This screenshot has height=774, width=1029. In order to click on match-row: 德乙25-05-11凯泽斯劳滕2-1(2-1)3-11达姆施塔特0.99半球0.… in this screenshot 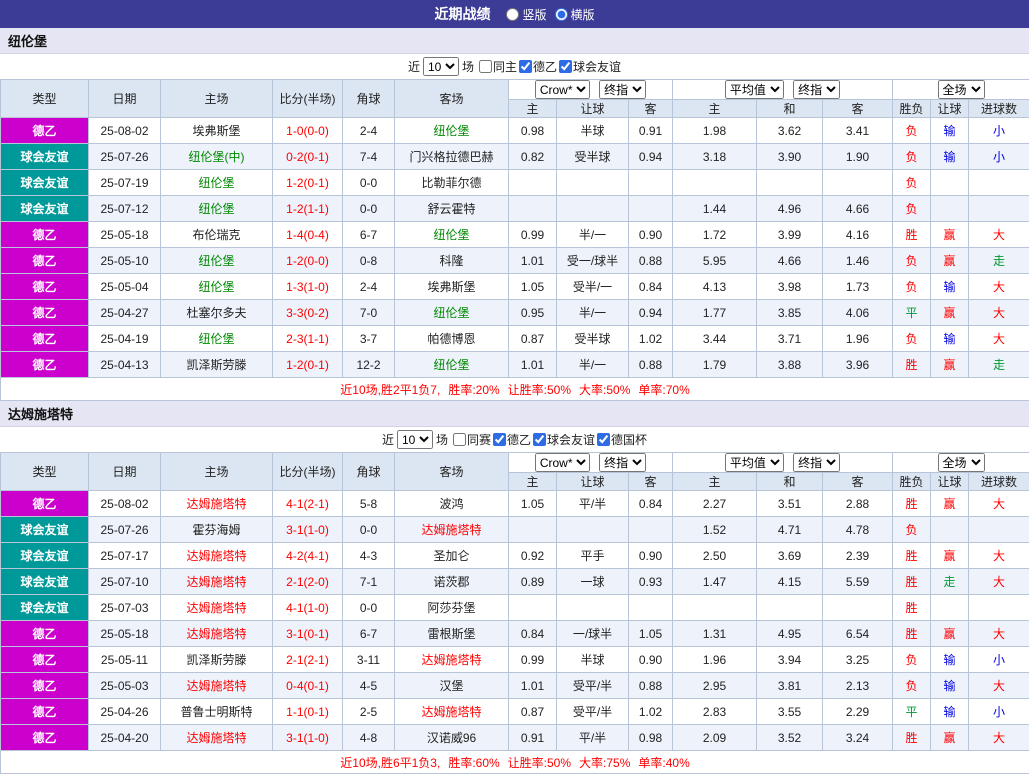, I will do `click(515, 660)`.